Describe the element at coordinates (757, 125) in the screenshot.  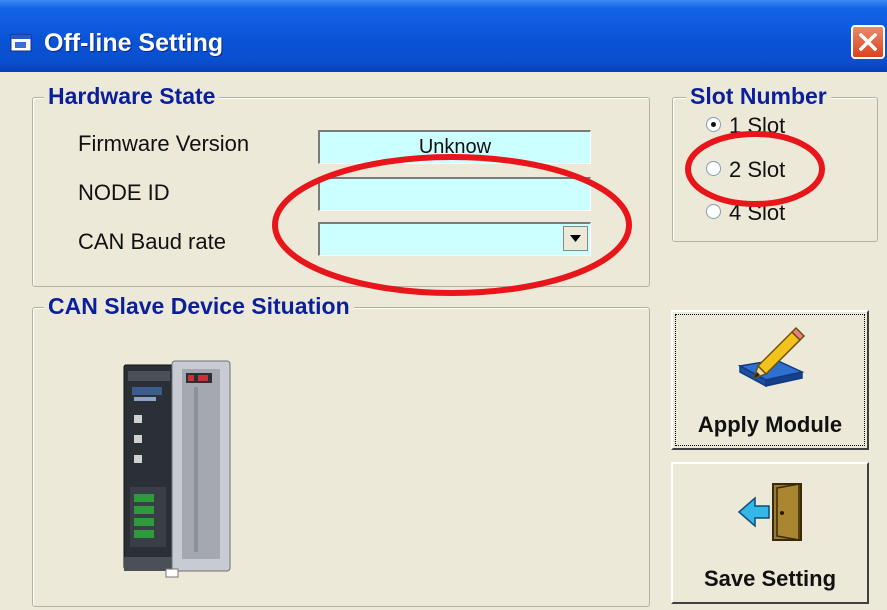
I see `slot-option-label: 1 Slot` at that location.